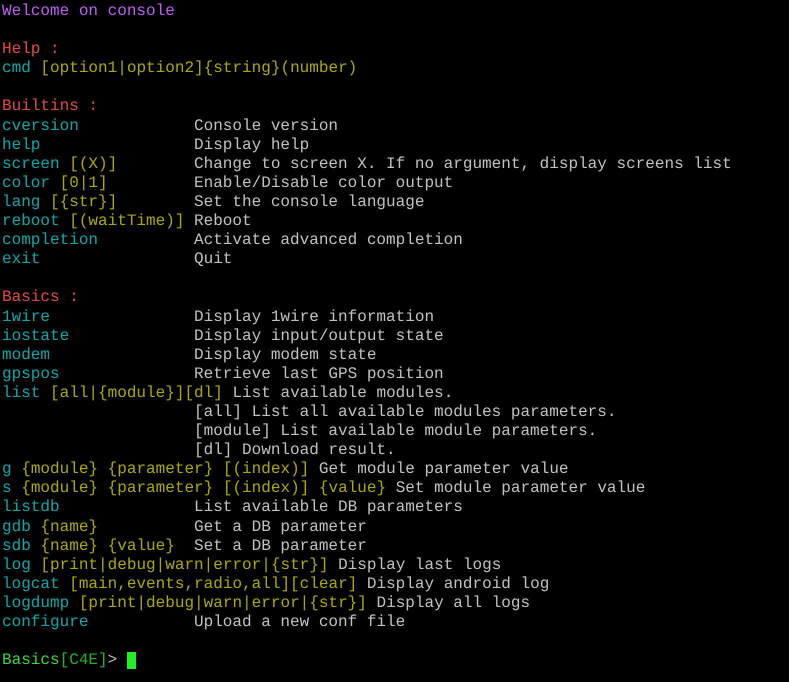 This screenshot has width=789, height=682. Describe the element at coordinates (69, 527) in the screenshot. I see `command-args: {name}` at that location.